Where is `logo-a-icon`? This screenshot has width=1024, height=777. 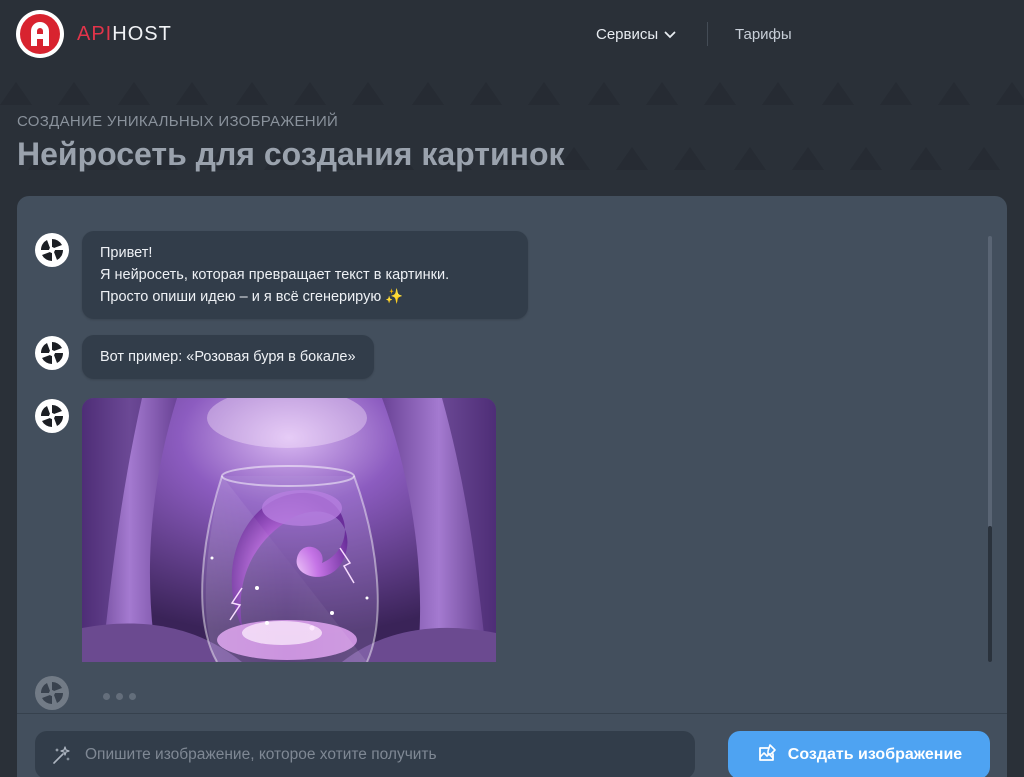
logo-a-icon is located at coordinates (40, 34).